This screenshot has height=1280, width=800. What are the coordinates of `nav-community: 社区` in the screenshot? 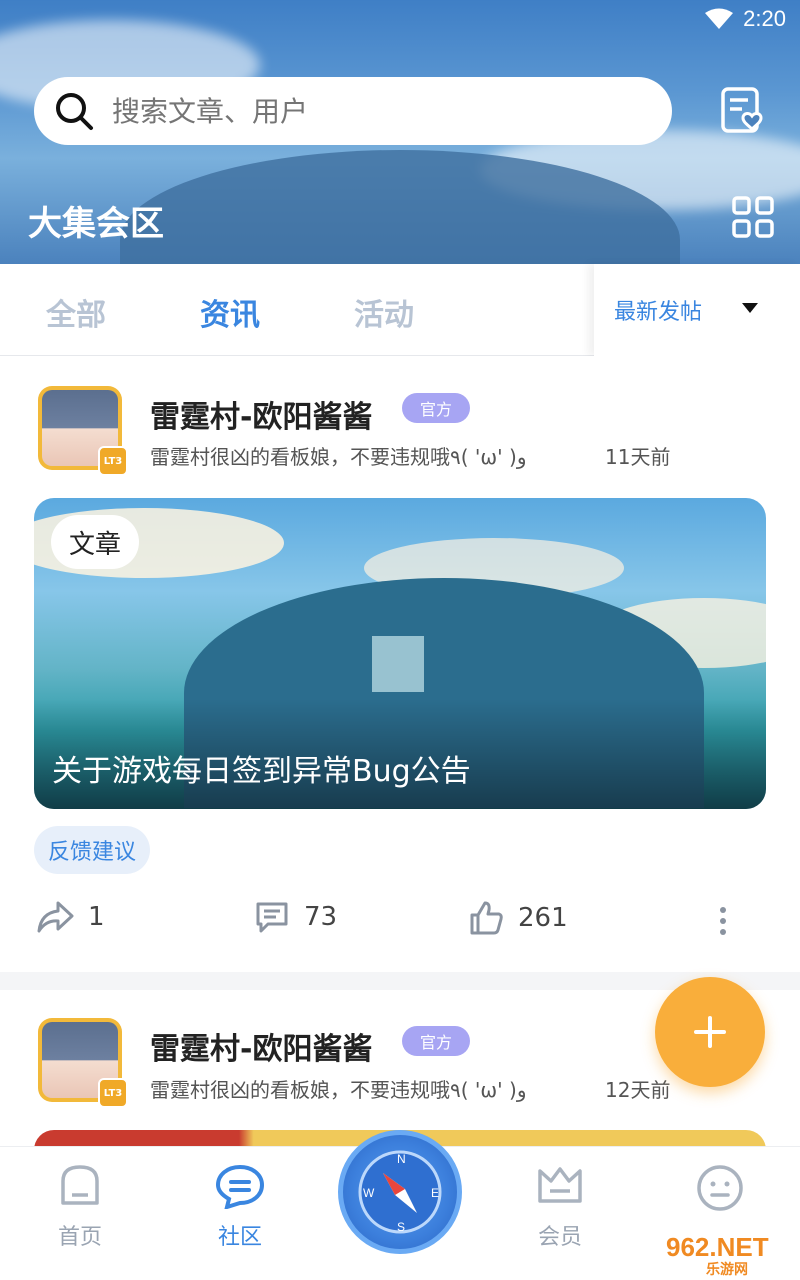 It's located at (240, 1207).